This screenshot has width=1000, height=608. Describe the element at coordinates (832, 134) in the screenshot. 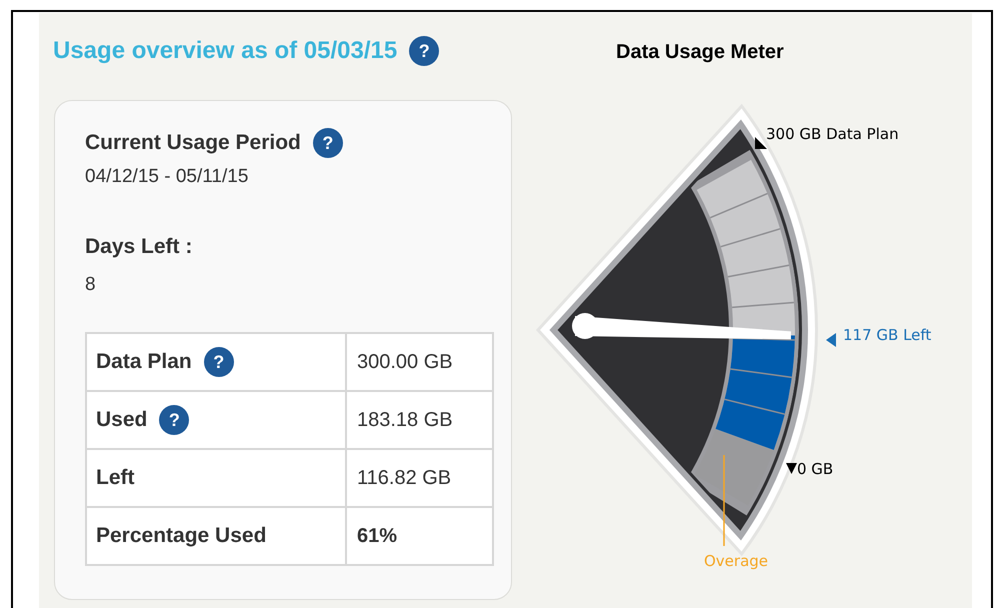

I see `plan-label: 300 GB Data Plan` at that location.